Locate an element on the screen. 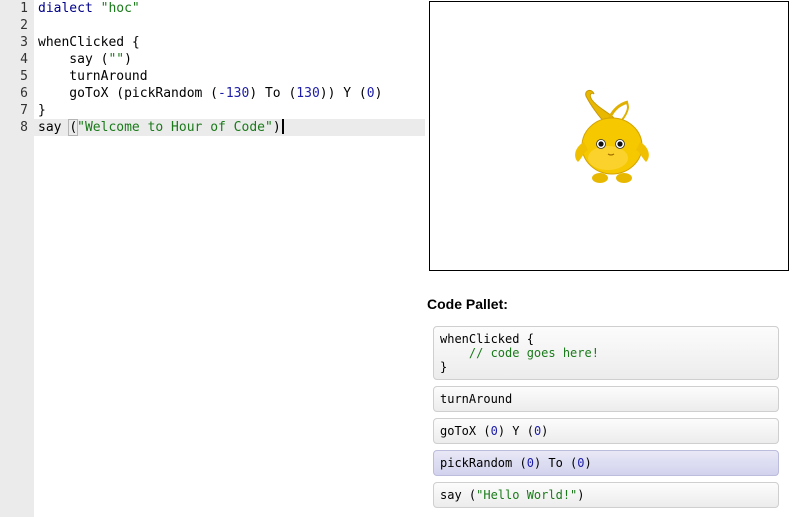 This screenshot has height=517, width=792. code-token: // code goes here! is located at coordinates (519, 353).